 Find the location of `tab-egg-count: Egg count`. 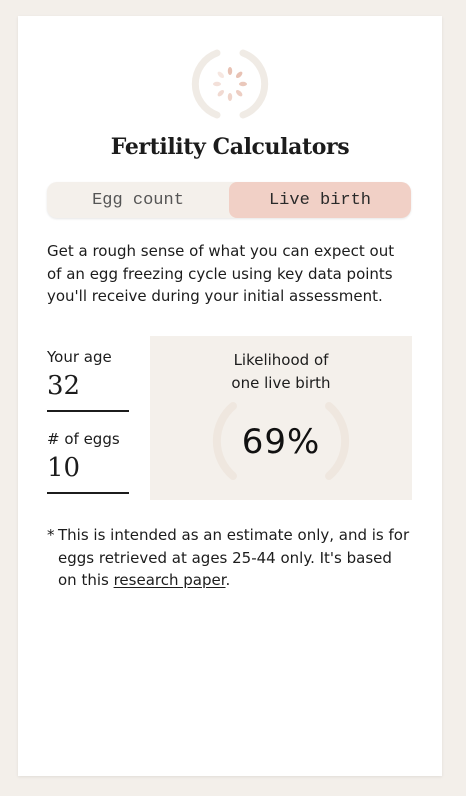

tab-egg-count: Egg count is located at coordinates (138, 200).